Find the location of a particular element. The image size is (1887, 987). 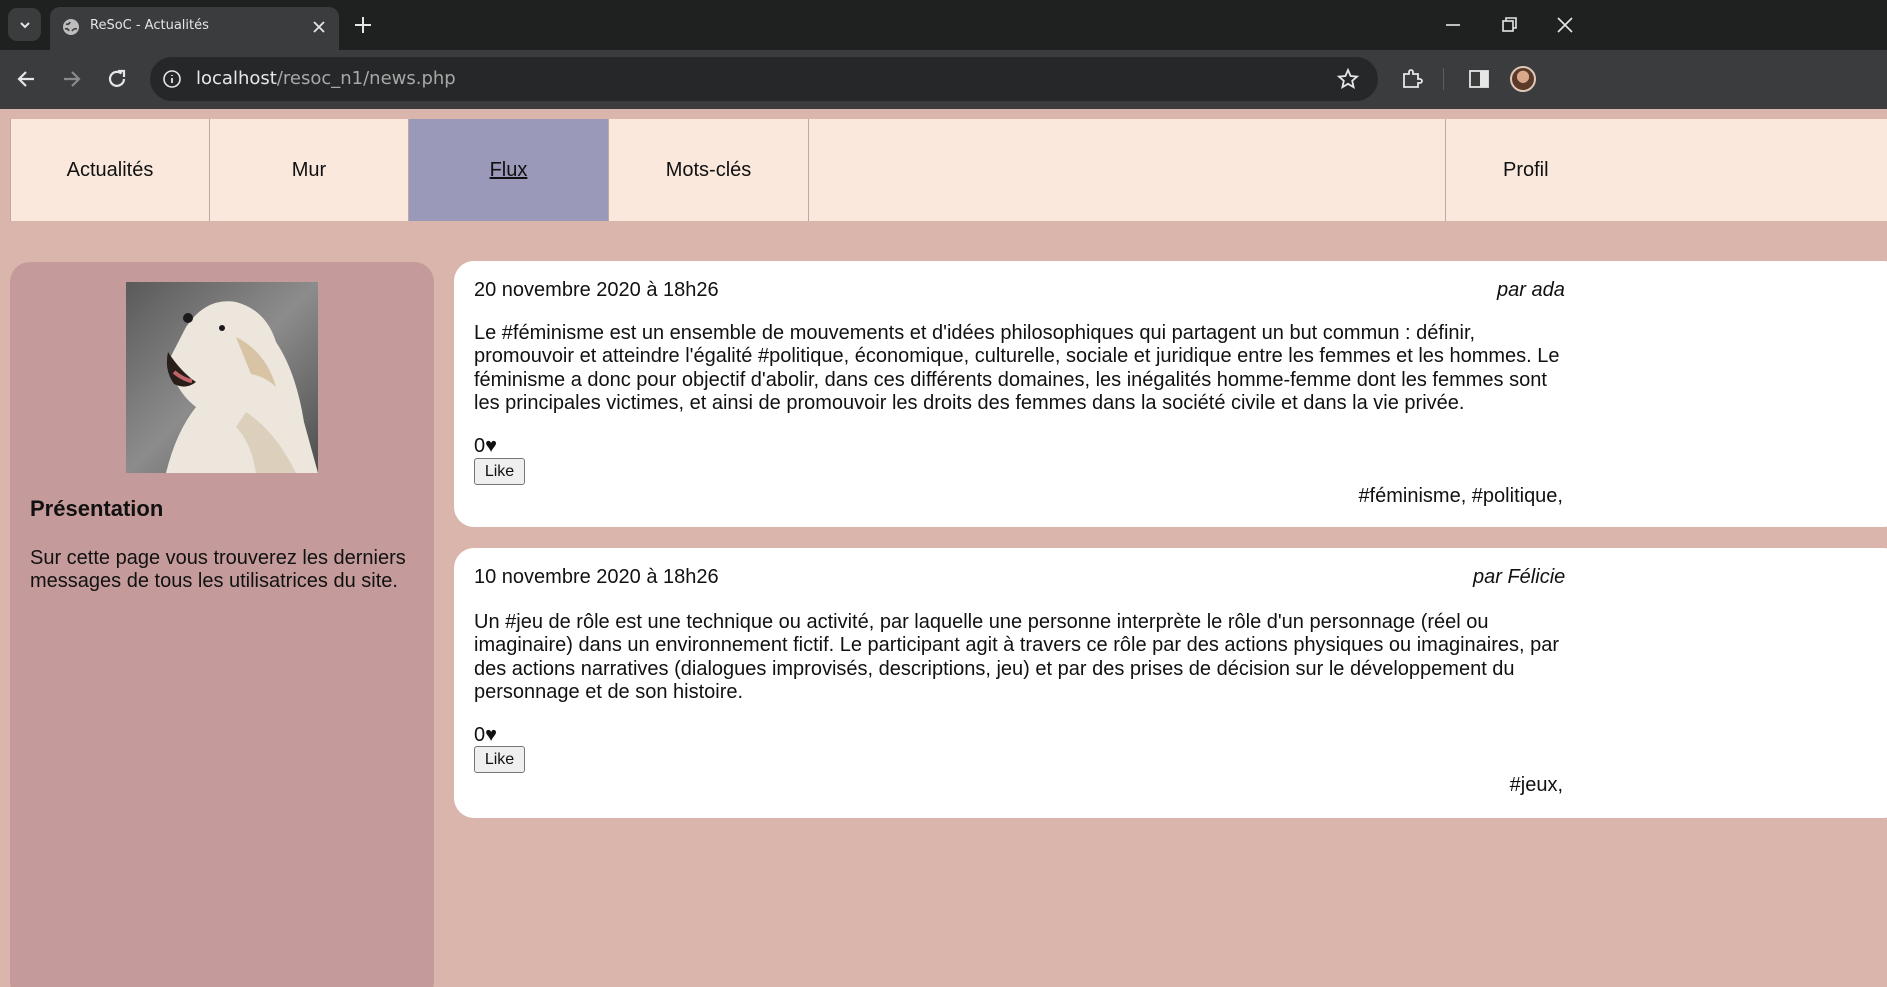

post-author: par ada is located at coordinates (1531, 290).